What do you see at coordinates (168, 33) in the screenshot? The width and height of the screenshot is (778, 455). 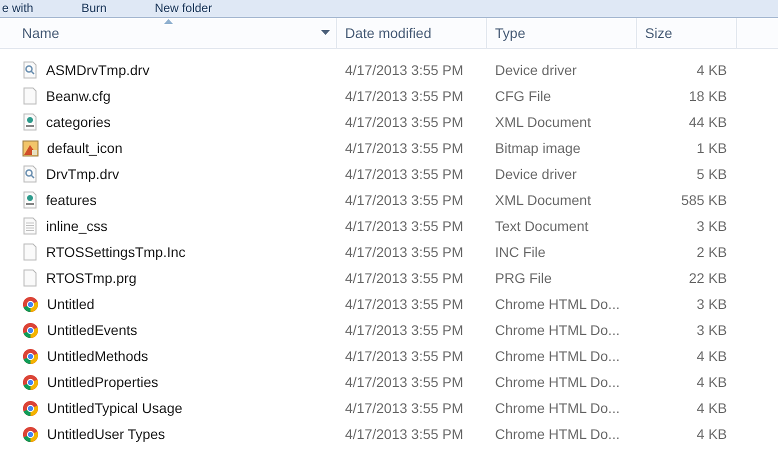 I see `column-header: Name` at bounding box center [168, 33].